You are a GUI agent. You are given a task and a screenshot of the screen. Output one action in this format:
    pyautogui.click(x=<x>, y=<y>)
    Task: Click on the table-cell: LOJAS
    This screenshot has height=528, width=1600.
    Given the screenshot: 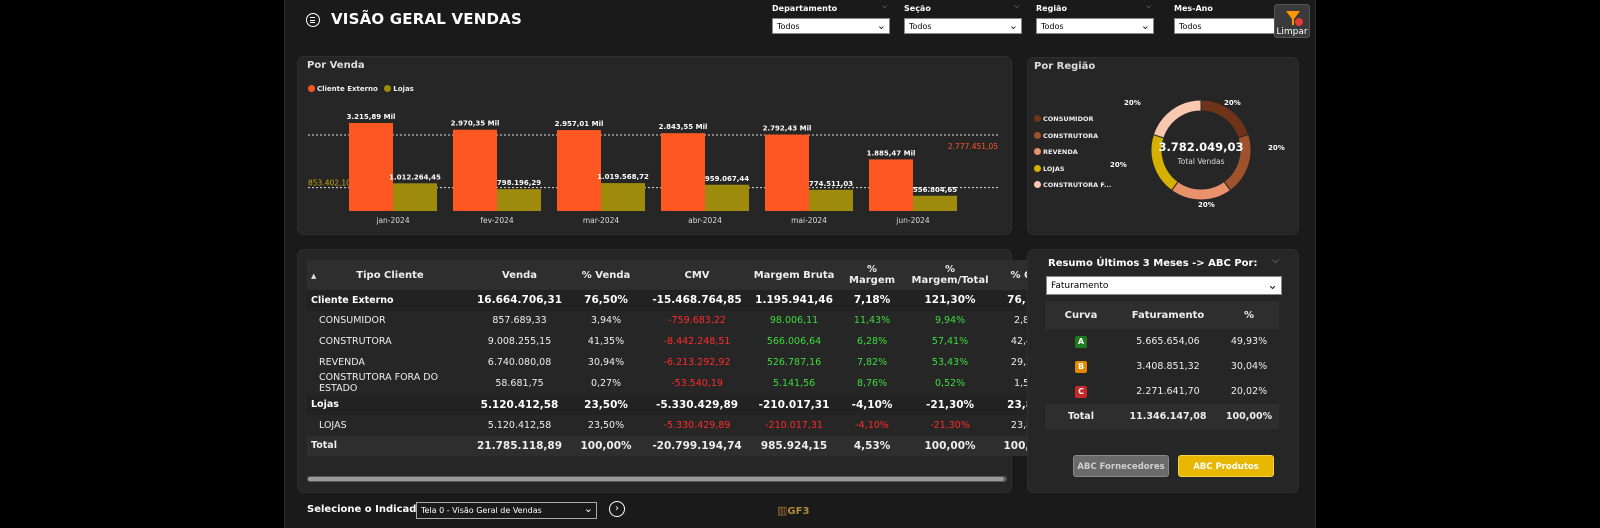 What is the action you would take?
    pyautogui.click(x=390, y=425)
    